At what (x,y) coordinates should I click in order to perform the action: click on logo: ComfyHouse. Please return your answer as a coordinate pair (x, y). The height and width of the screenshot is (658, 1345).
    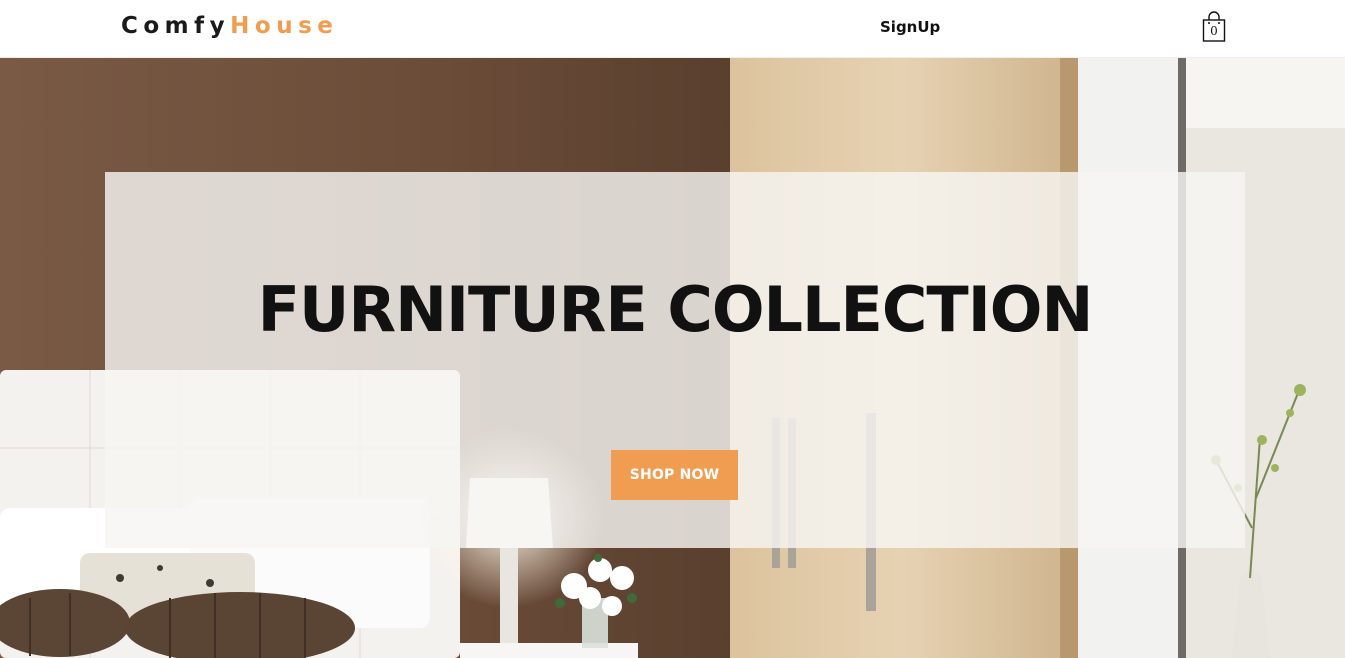
    Looking at the image, I should click on (229, 26).